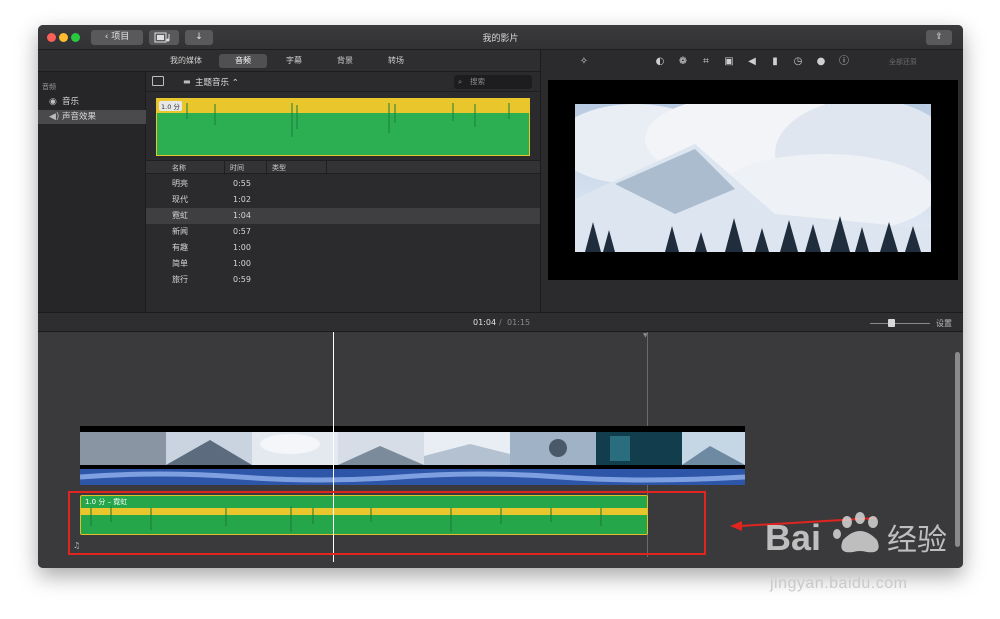 The image size is (1000, 619). I want to click on list-item: 简单 1:00, so click(343, 264).